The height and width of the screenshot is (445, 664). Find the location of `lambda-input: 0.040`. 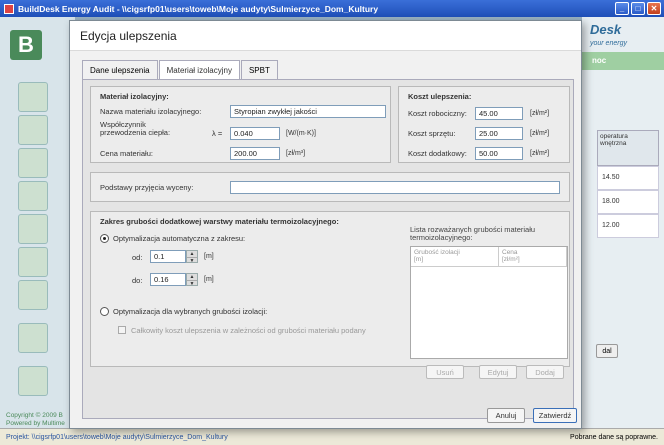

lambda-input: 0.040 is located at coordinates (255, 133).